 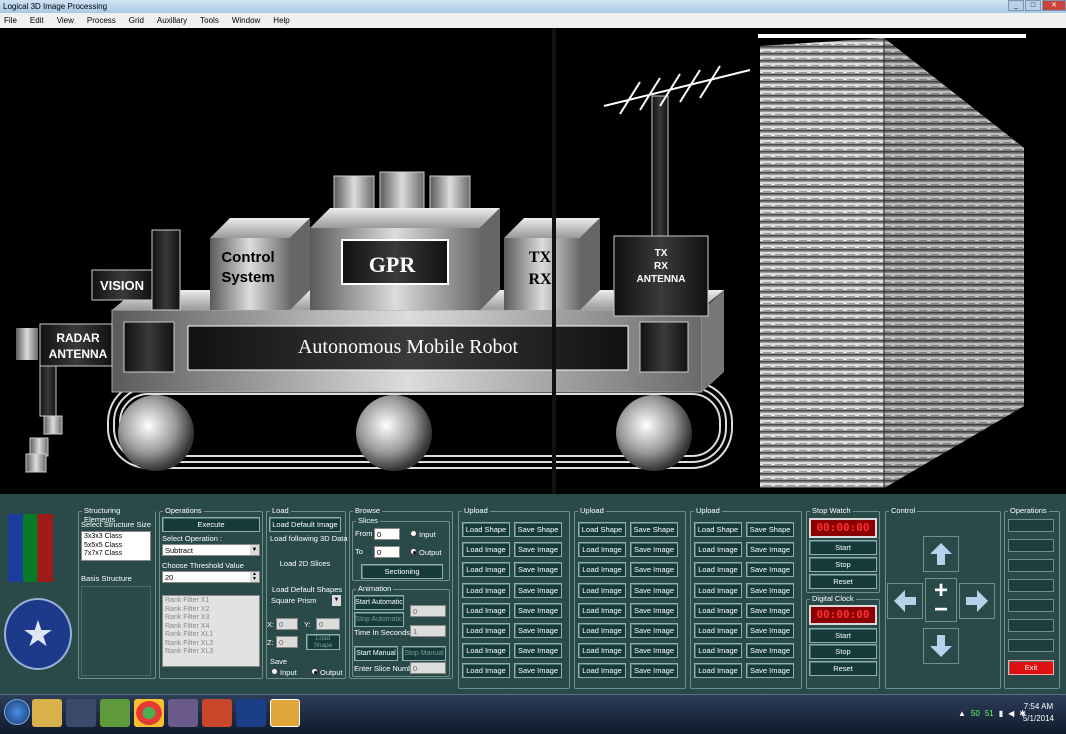 What do you see at coordinates (1016, 5) in the screenshot?
I see `minimize-button: _` at bounding box center [1016, 5].